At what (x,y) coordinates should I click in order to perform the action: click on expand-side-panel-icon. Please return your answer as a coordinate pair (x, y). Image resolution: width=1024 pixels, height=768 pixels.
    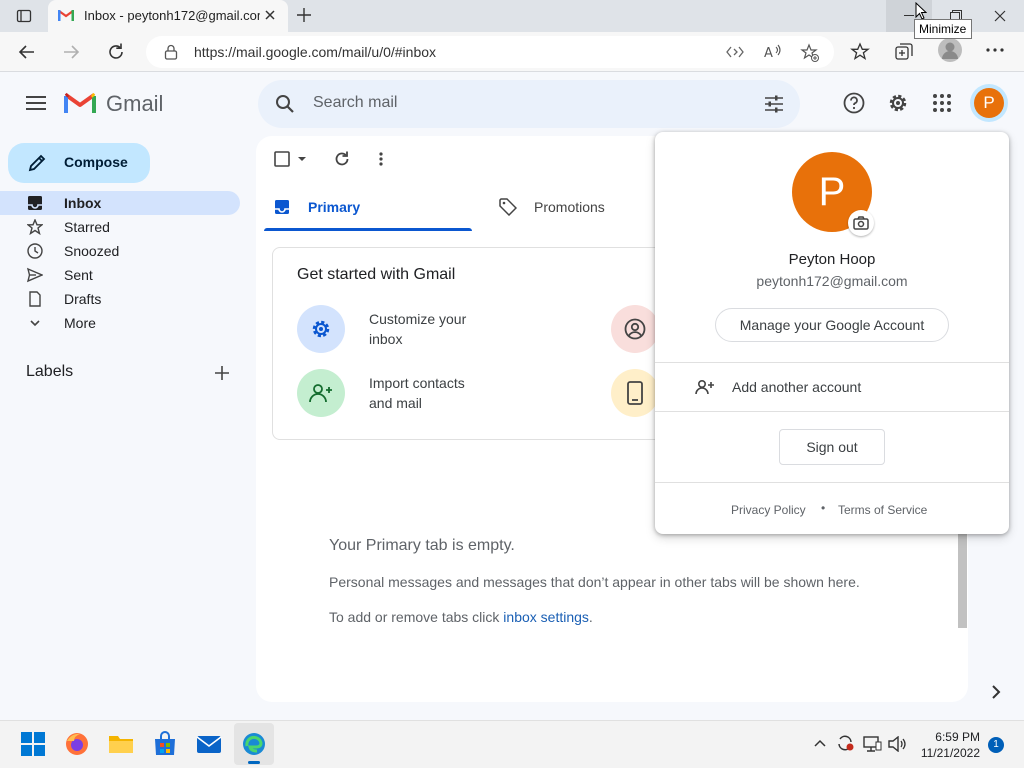
    Looking at the image, I should click on (996, 692).